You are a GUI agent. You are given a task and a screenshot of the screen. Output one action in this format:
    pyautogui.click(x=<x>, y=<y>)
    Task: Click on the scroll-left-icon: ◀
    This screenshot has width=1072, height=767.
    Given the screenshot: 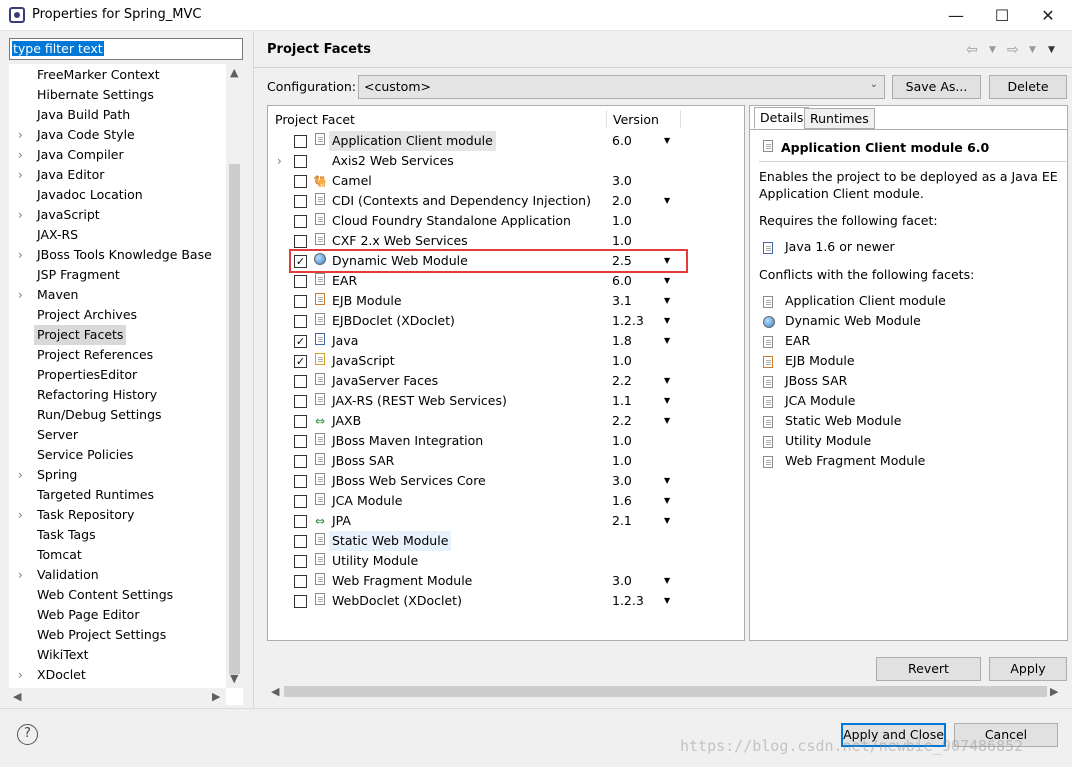 What is the action you would take?
    pyautogui.click(x=275, y=691)
    